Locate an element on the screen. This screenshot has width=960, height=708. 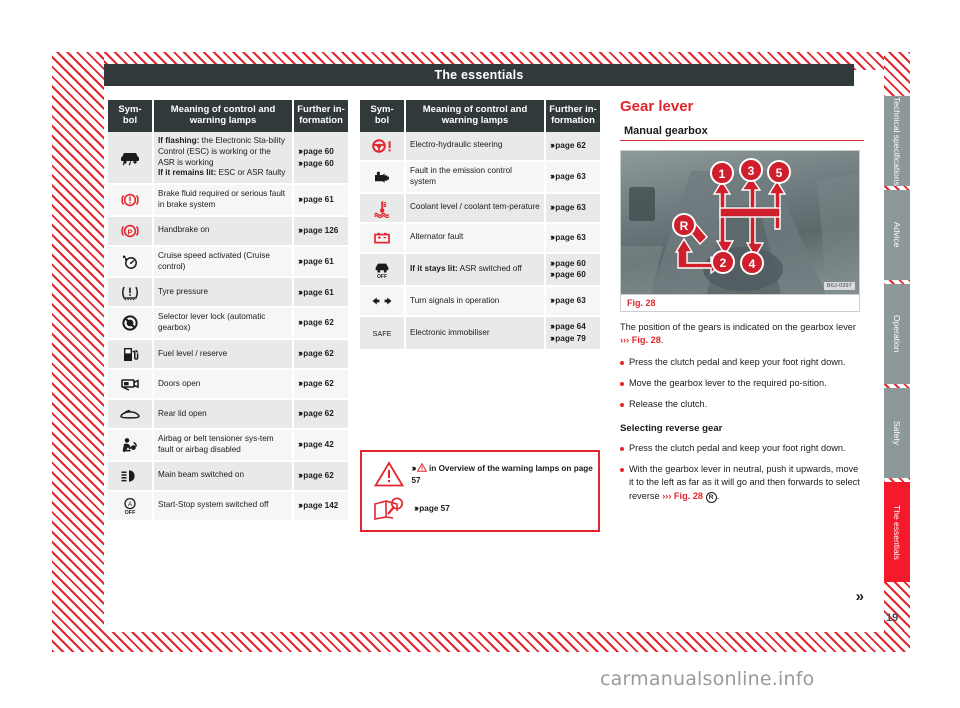
article-subtitle: Manual gearbox is located at coordinates (666, 131).